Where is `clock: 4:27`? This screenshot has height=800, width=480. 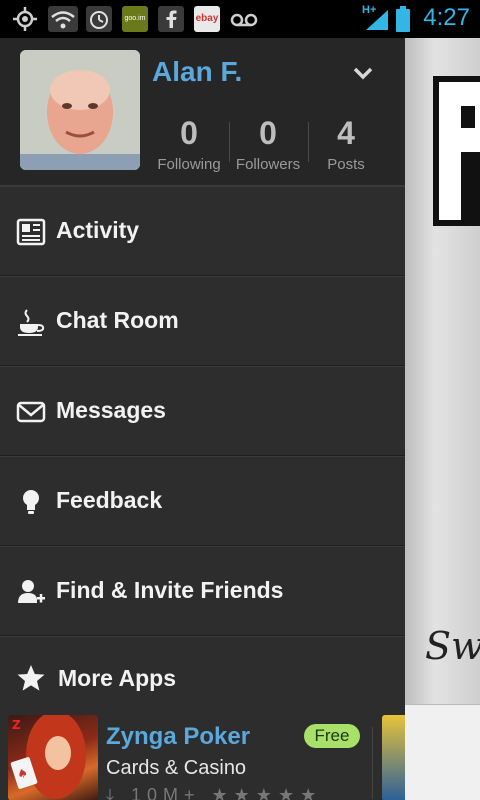 clock: 4:27 is located at coordinates (446, 17).